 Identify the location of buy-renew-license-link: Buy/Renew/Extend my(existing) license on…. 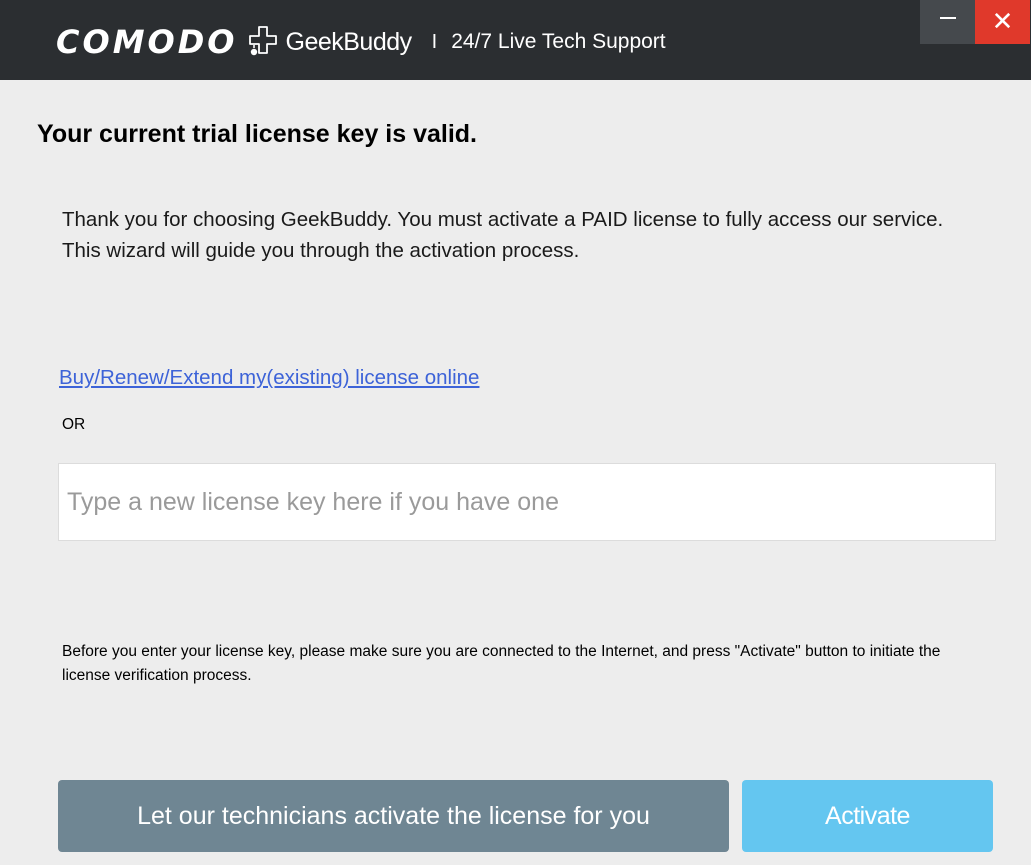
(269, 378).